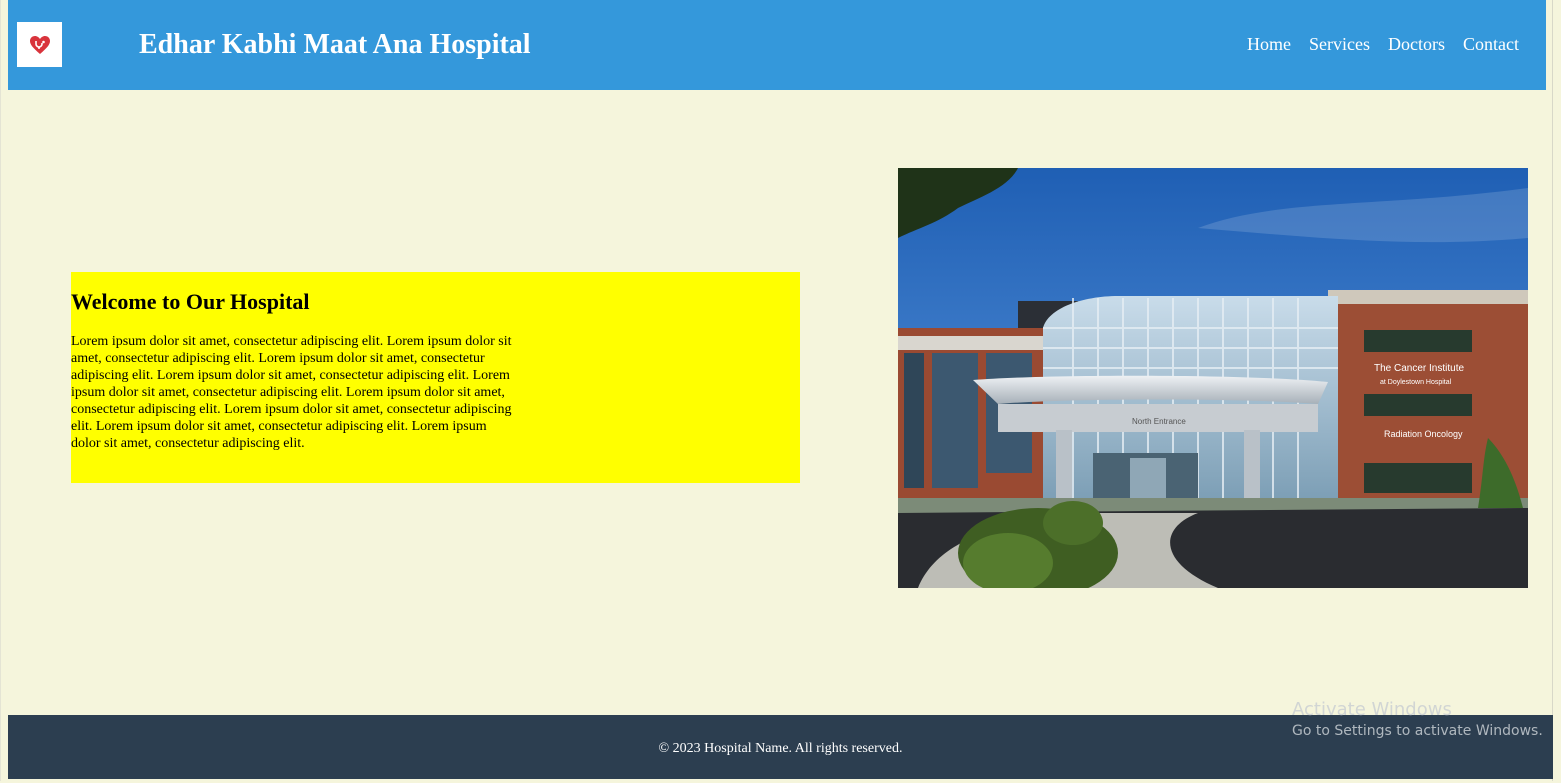  What do you see at coordinates (1423, 434) in the screenshot?
I see `sign-text-department: Radiation Oncology` at bounding box center [1423, 434].